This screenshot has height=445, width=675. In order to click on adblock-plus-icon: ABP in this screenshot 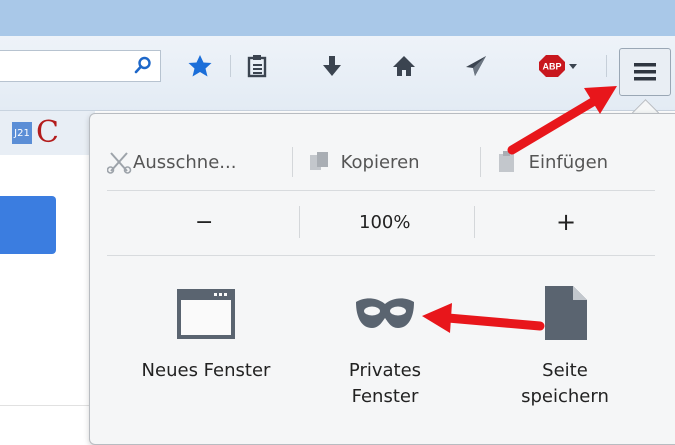, I will do `click(552, 66)`.